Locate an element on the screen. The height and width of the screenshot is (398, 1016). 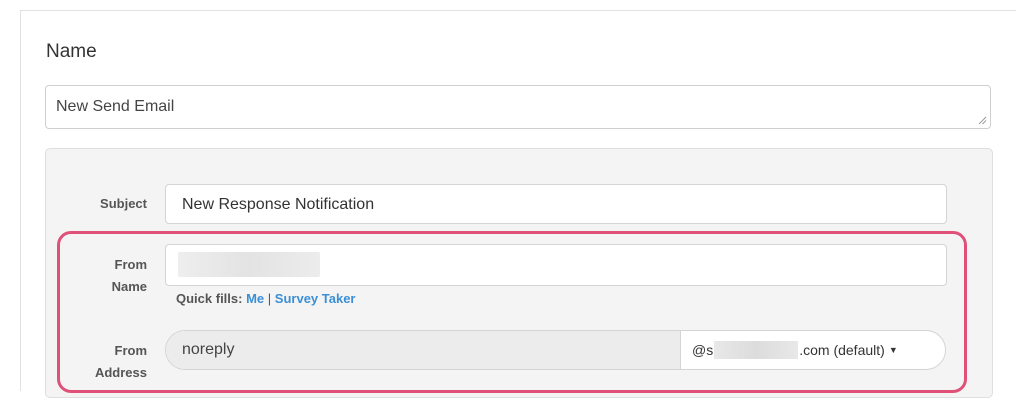
resize-grip-icon is located at coordinates (982, 120).